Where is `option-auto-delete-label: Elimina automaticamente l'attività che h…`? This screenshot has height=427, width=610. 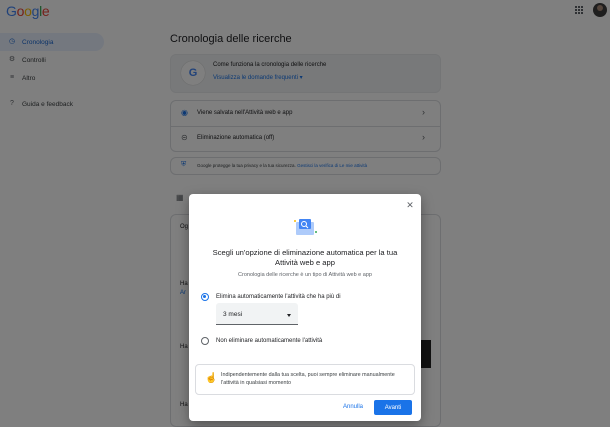 option-auto-delete-label: Elimina automaticamente l'attività che h… is located at coordinates (278, 297).